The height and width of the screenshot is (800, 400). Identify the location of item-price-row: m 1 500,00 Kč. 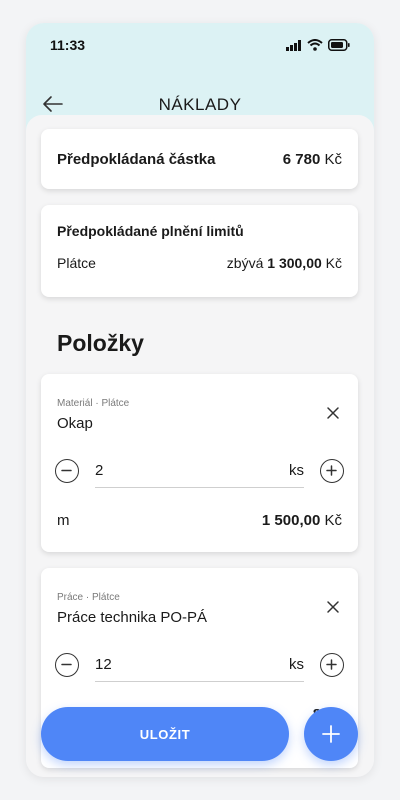
(199, 520).